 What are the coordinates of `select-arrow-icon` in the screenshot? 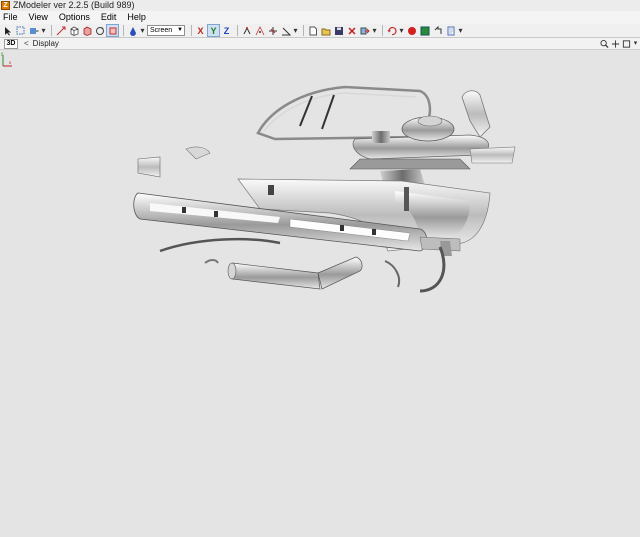 It's located at (7, 30).